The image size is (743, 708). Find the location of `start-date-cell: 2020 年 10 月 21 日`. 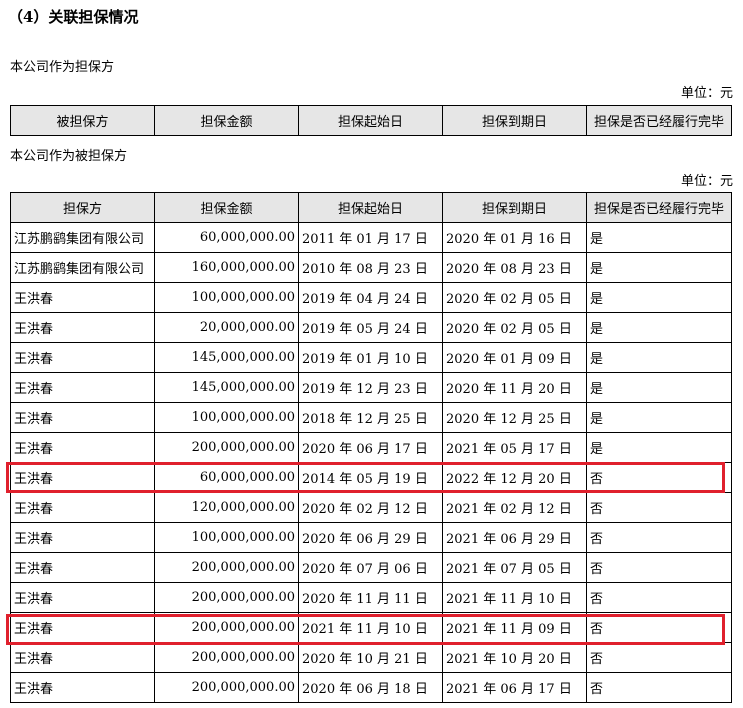

start-date-cell: 2020 年 10 月 21 日 is located at coordinates (370, 657).